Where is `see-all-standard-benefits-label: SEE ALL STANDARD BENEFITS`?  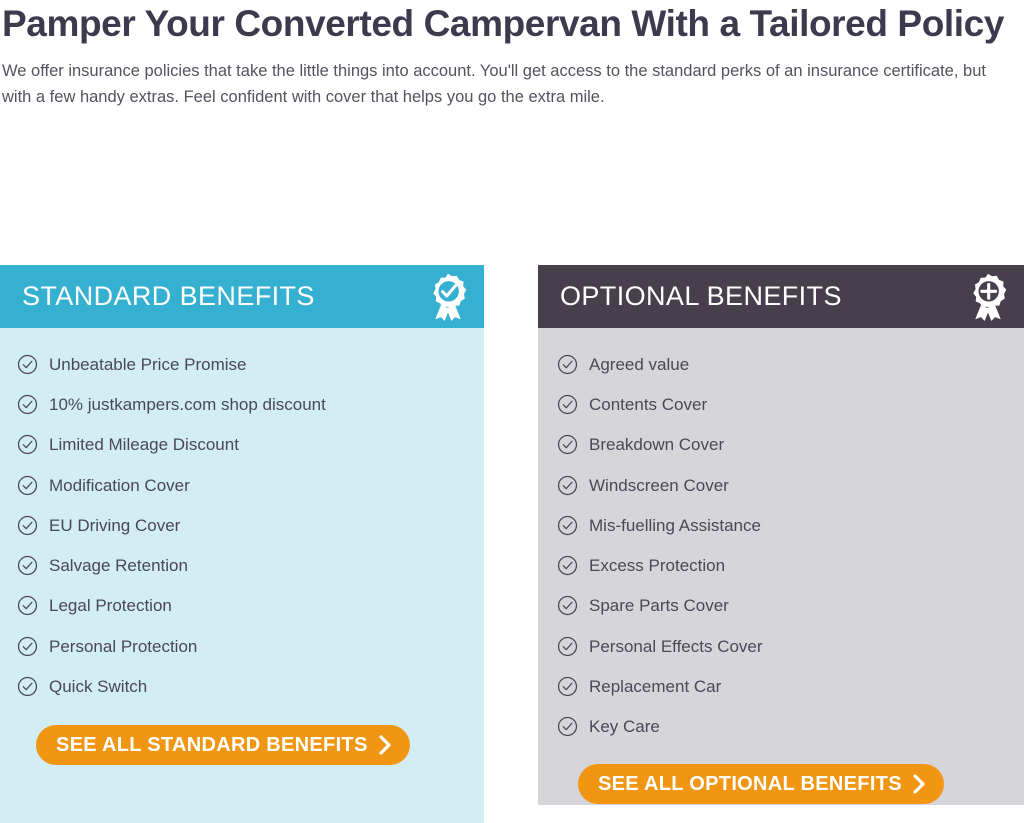
see-all-standard-benefits-label: SEE ALL STANDARD BENEFITS is located at coordinates (212, 744).